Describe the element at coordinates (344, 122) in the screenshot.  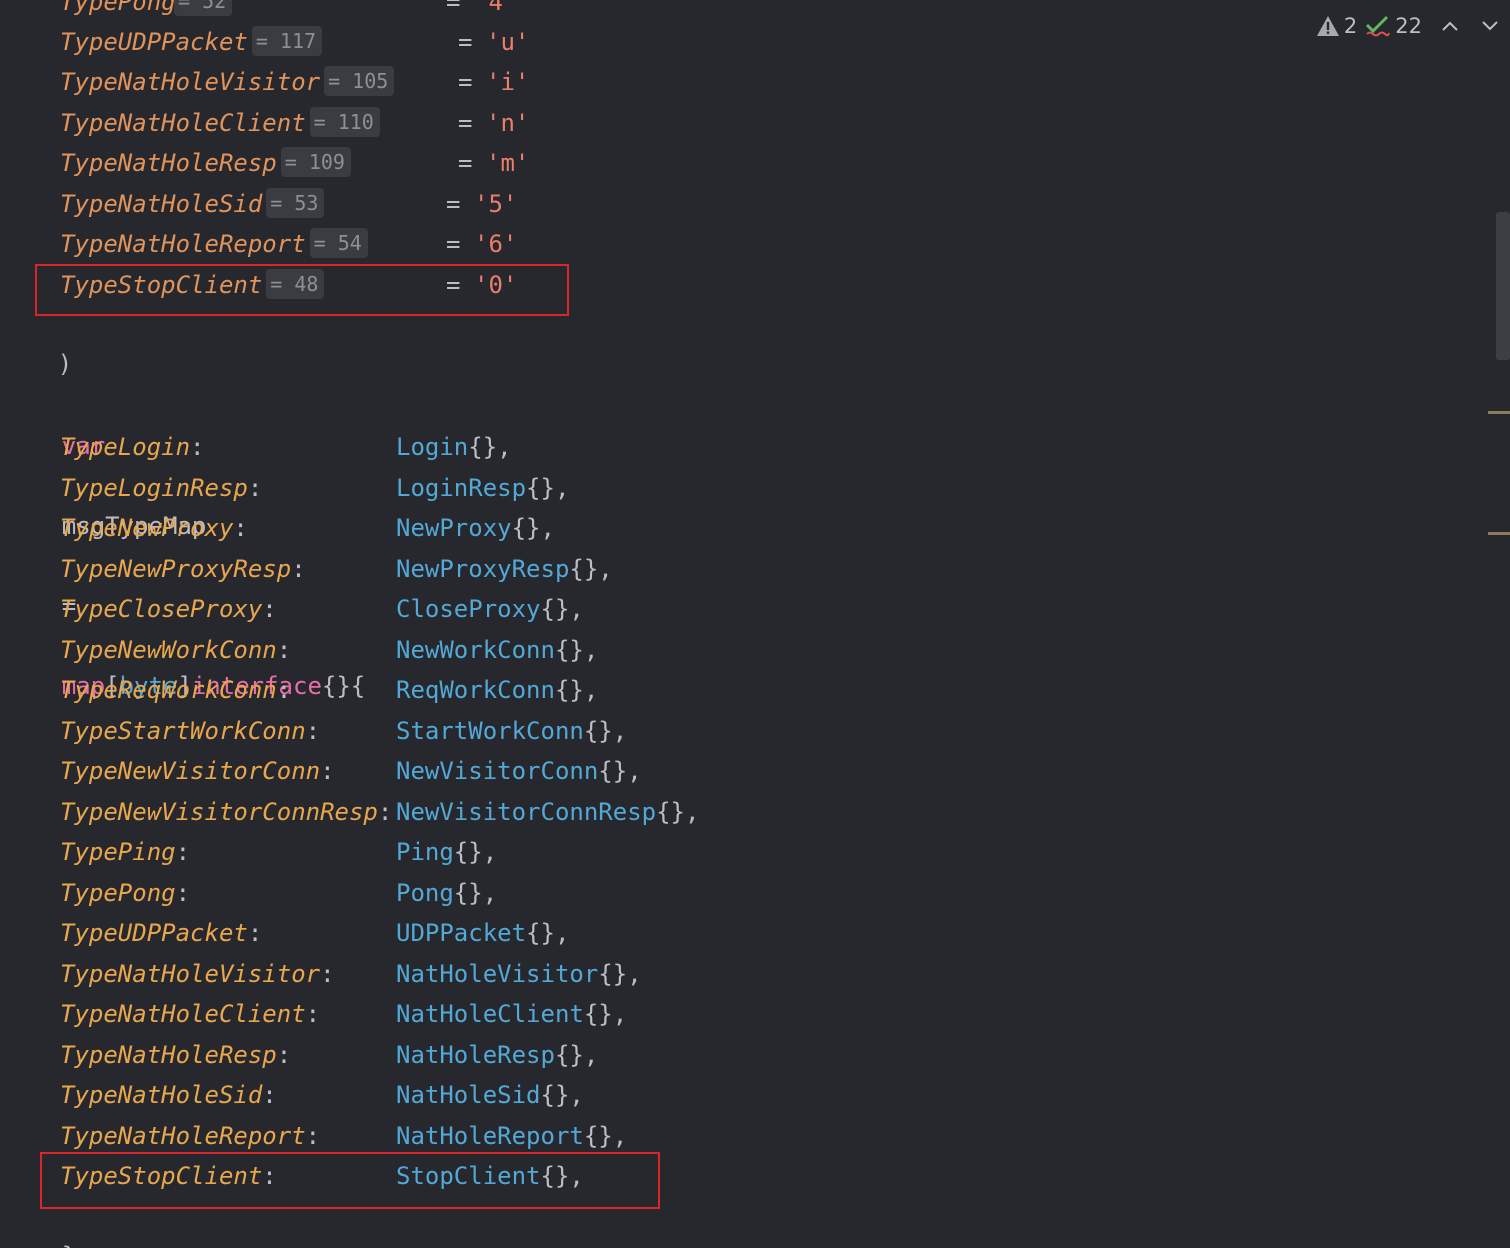
I see `inlay-hint: = 110` at that location.